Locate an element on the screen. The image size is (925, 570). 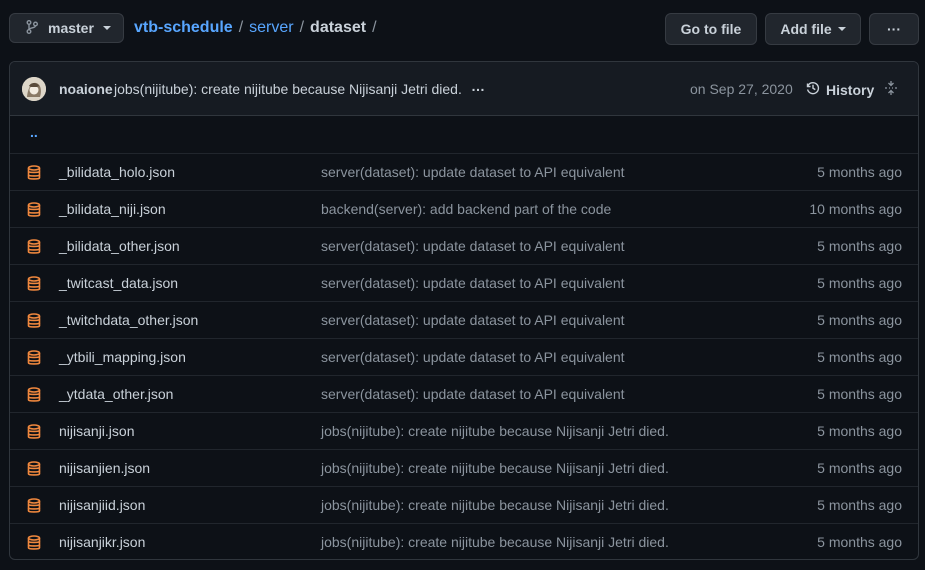
breadcrumb-folder-link: server is located at coordinates (271, 28).